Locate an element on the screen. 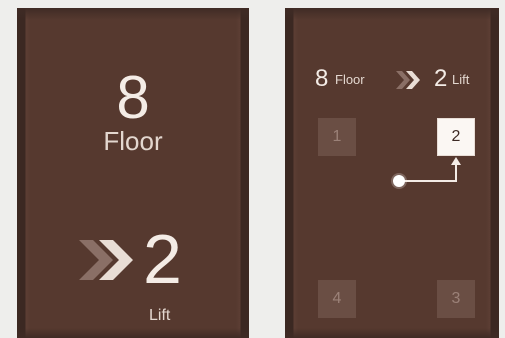  lift-box-label: 3 is located at coordinates (456, 298).